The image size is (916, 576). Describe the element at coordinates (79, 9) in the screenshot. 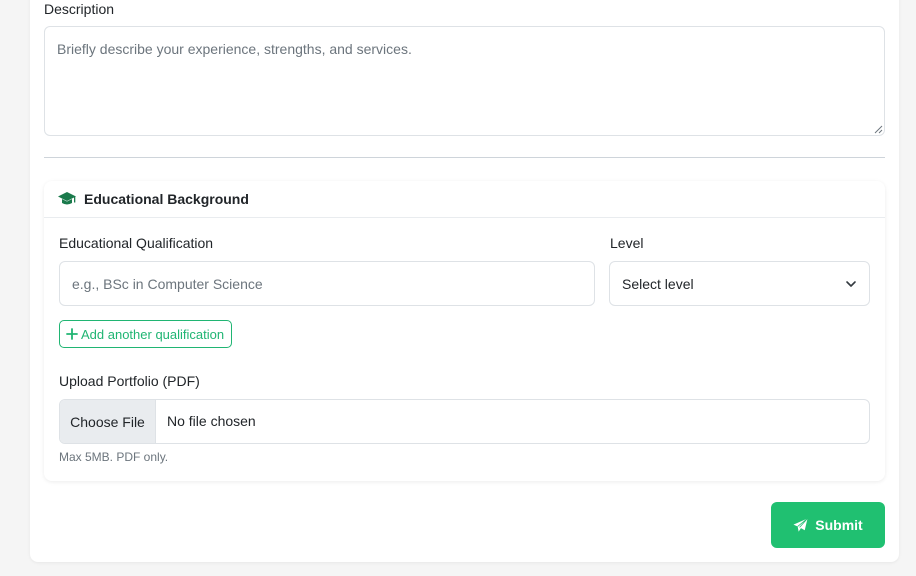

I see `description-label: Description` at that location.